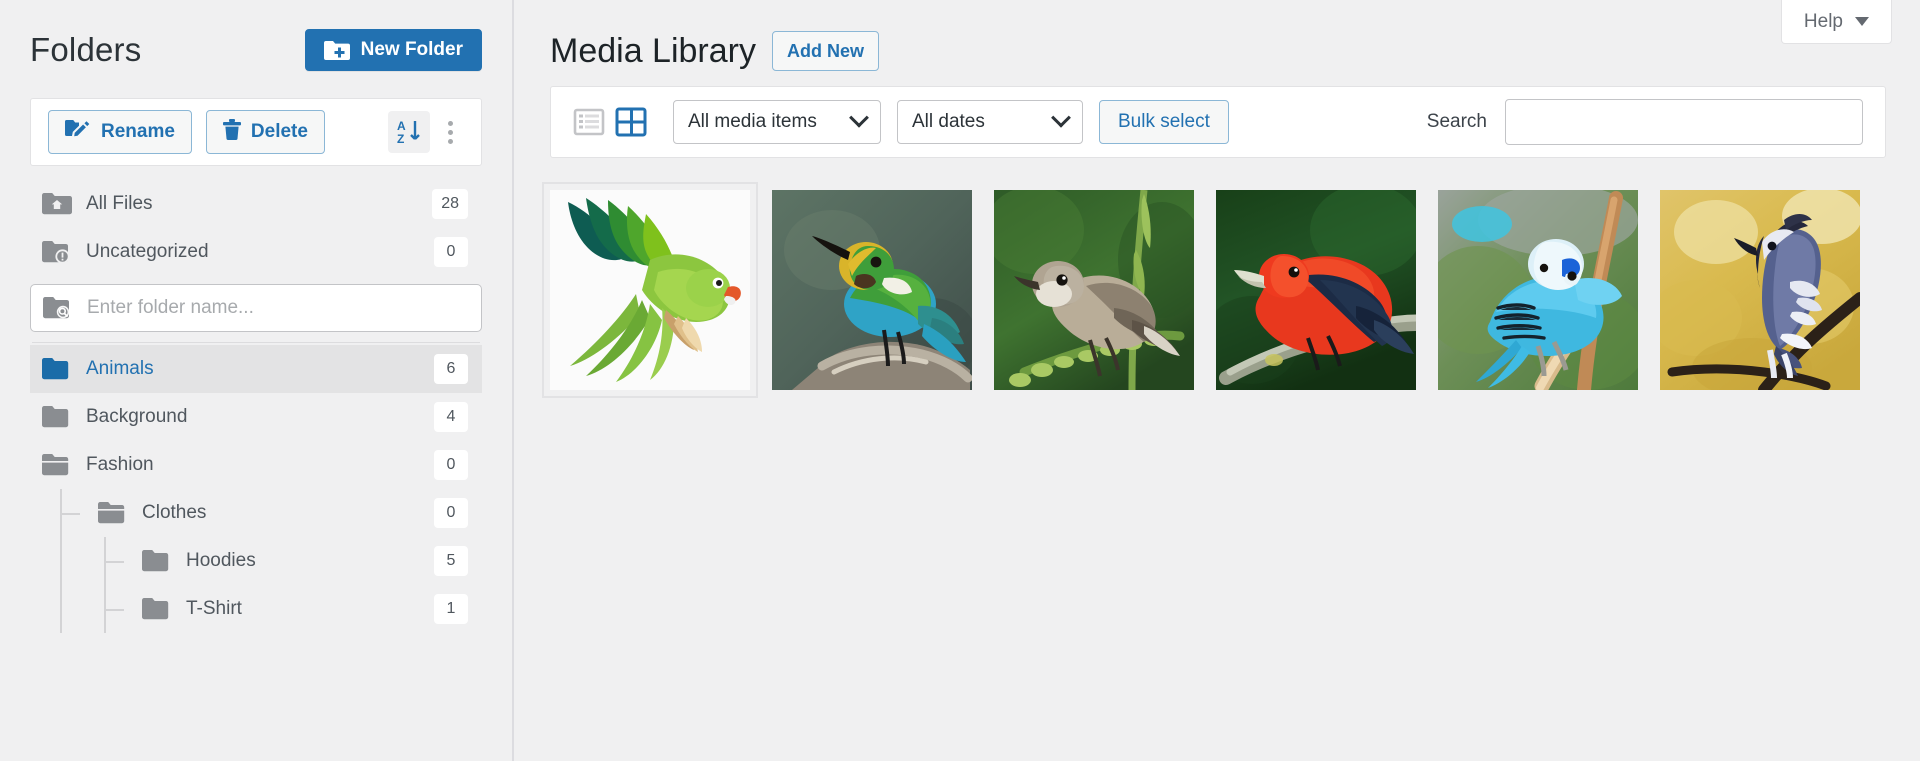 This screenshot has height=761, width=1920. I want to click on delete-folder-button: Delete, so click(265, 132).